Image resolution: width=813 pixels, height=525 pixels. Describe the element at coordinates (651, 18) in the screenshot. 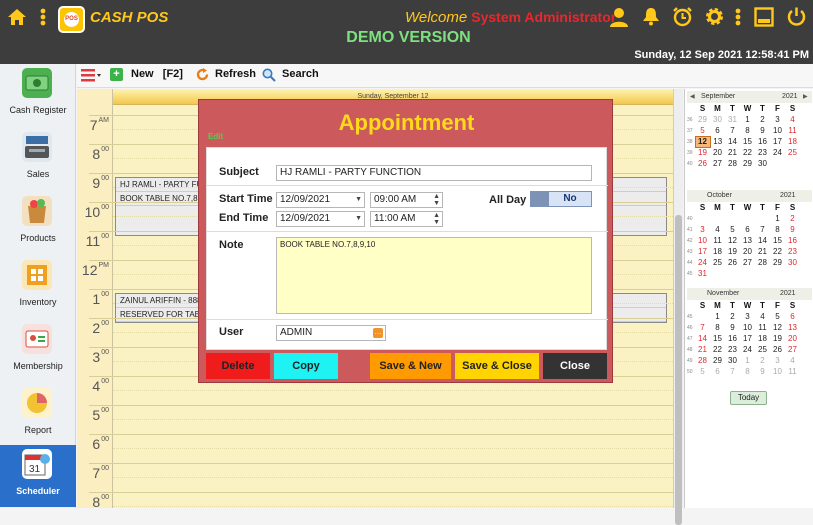

I see `bell-icon` at that location.